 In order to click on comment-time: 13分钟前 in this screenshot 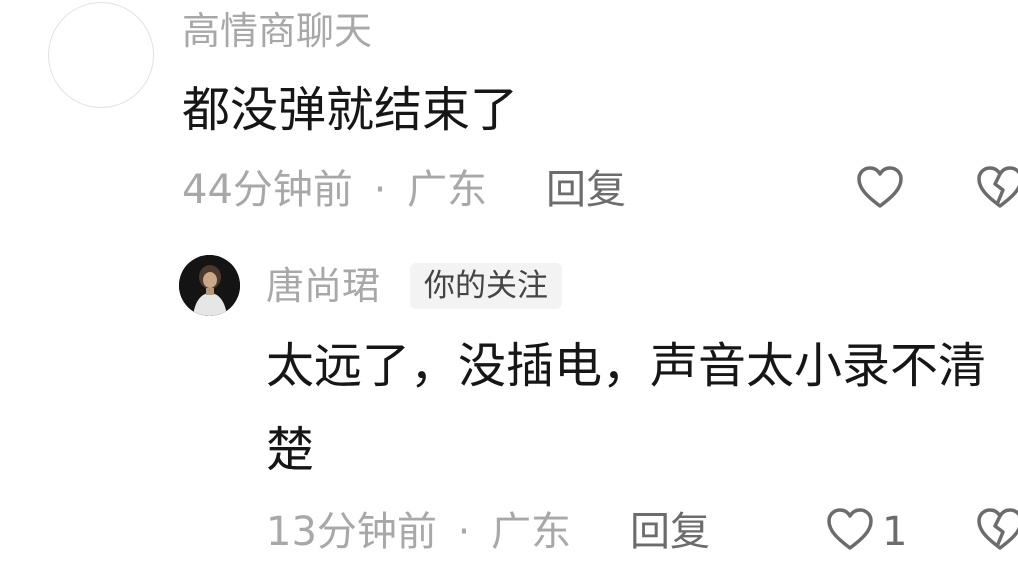, I will do `click(351, 532)`.